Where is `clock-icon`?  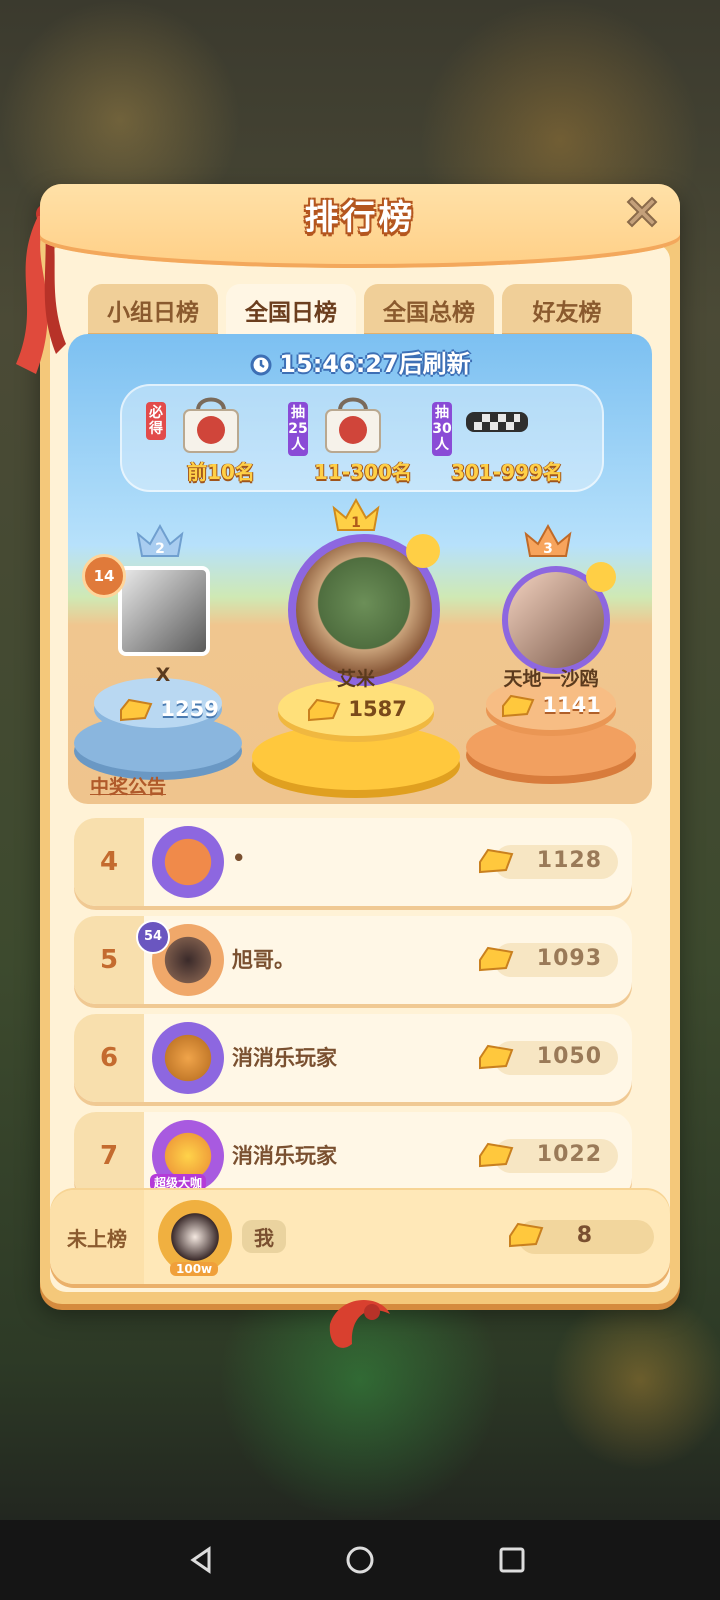 clock-icon is located at coordinates (261, 365).